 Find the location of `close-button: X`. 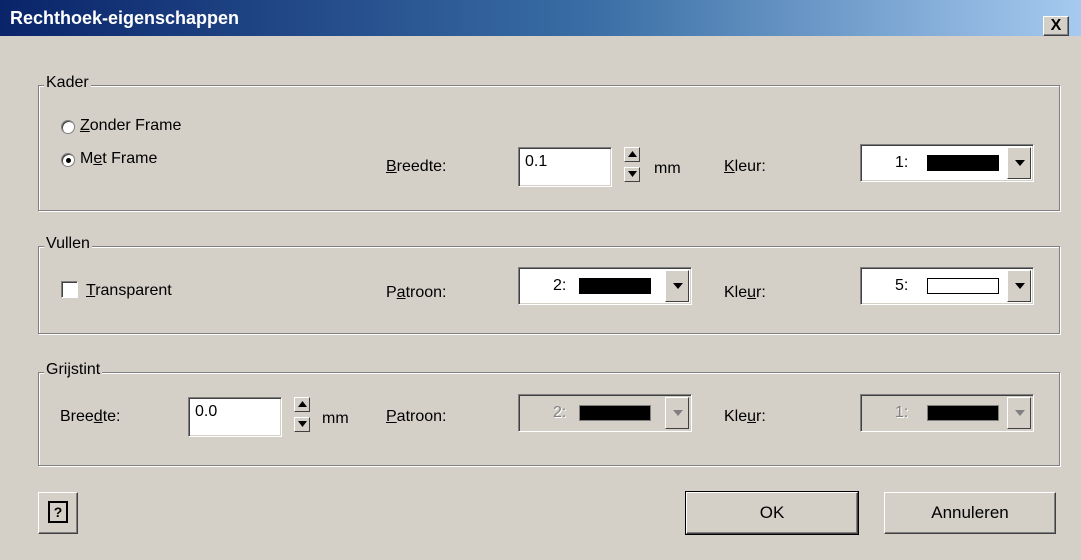

close-button: X is located at coordinates (1056, 26).